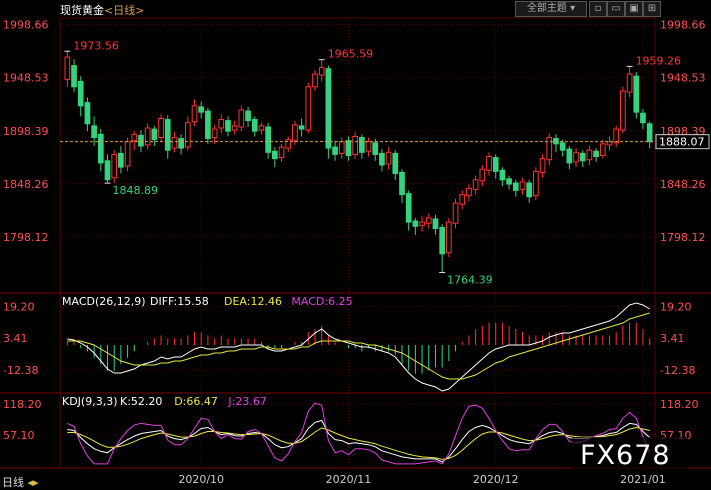 The width and height of the screenshot is (711, 490). Describe the element at coordinates (546, 8) in the screenshot. I see `theme-dropdown-label: 全部主题` at that location.